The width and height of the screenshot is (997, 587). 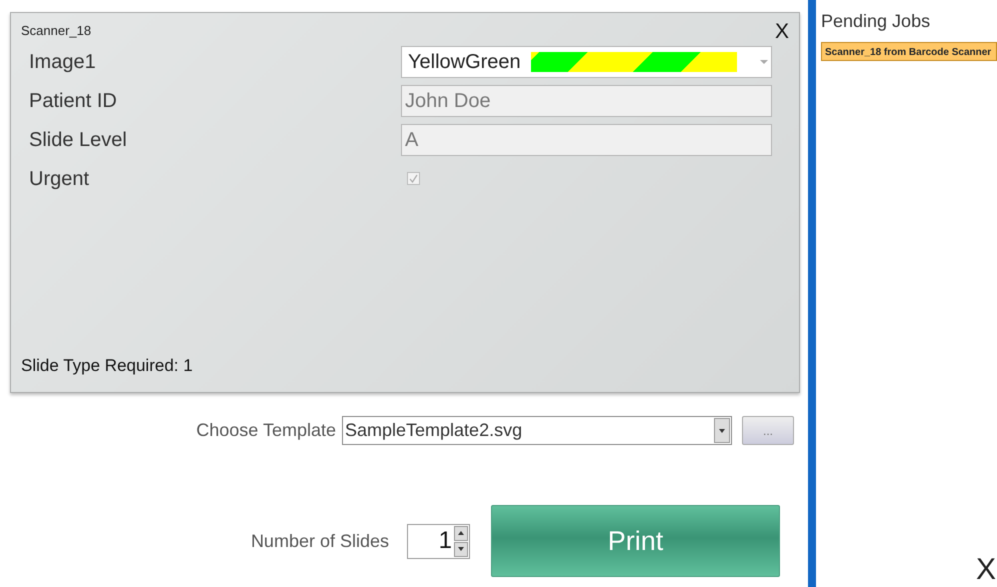 I want to click on decrement-button, so click(x=461, y=549).